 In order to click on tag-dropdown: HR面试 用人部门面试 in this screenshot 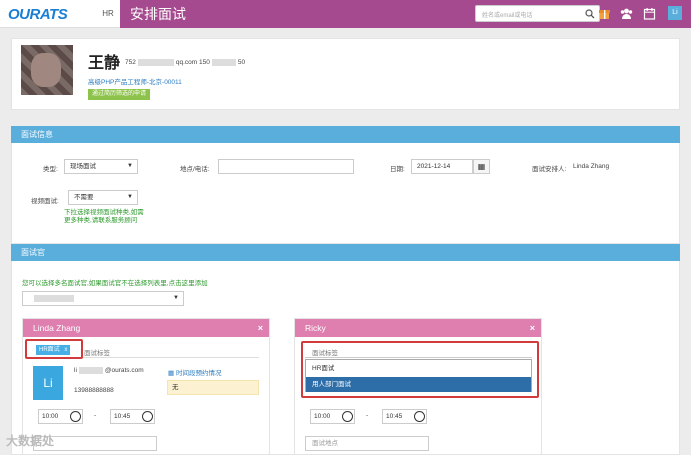, I will do `click(418, 375)`.